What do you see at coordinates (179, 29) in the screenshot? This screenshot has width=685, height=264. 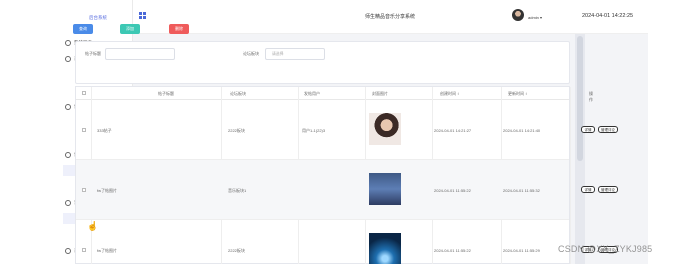 I see `delete-button: 删除` at bounding box center [179, 29].